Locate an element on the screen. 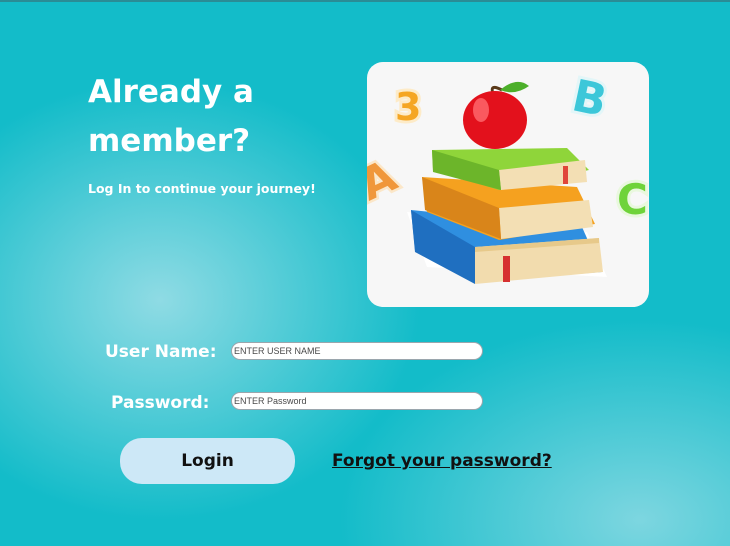 Image resolution: width=730 pixels, height=546 pixels. page-subtitle: Log In to continue your journey! is located at coordinates (202, 188).